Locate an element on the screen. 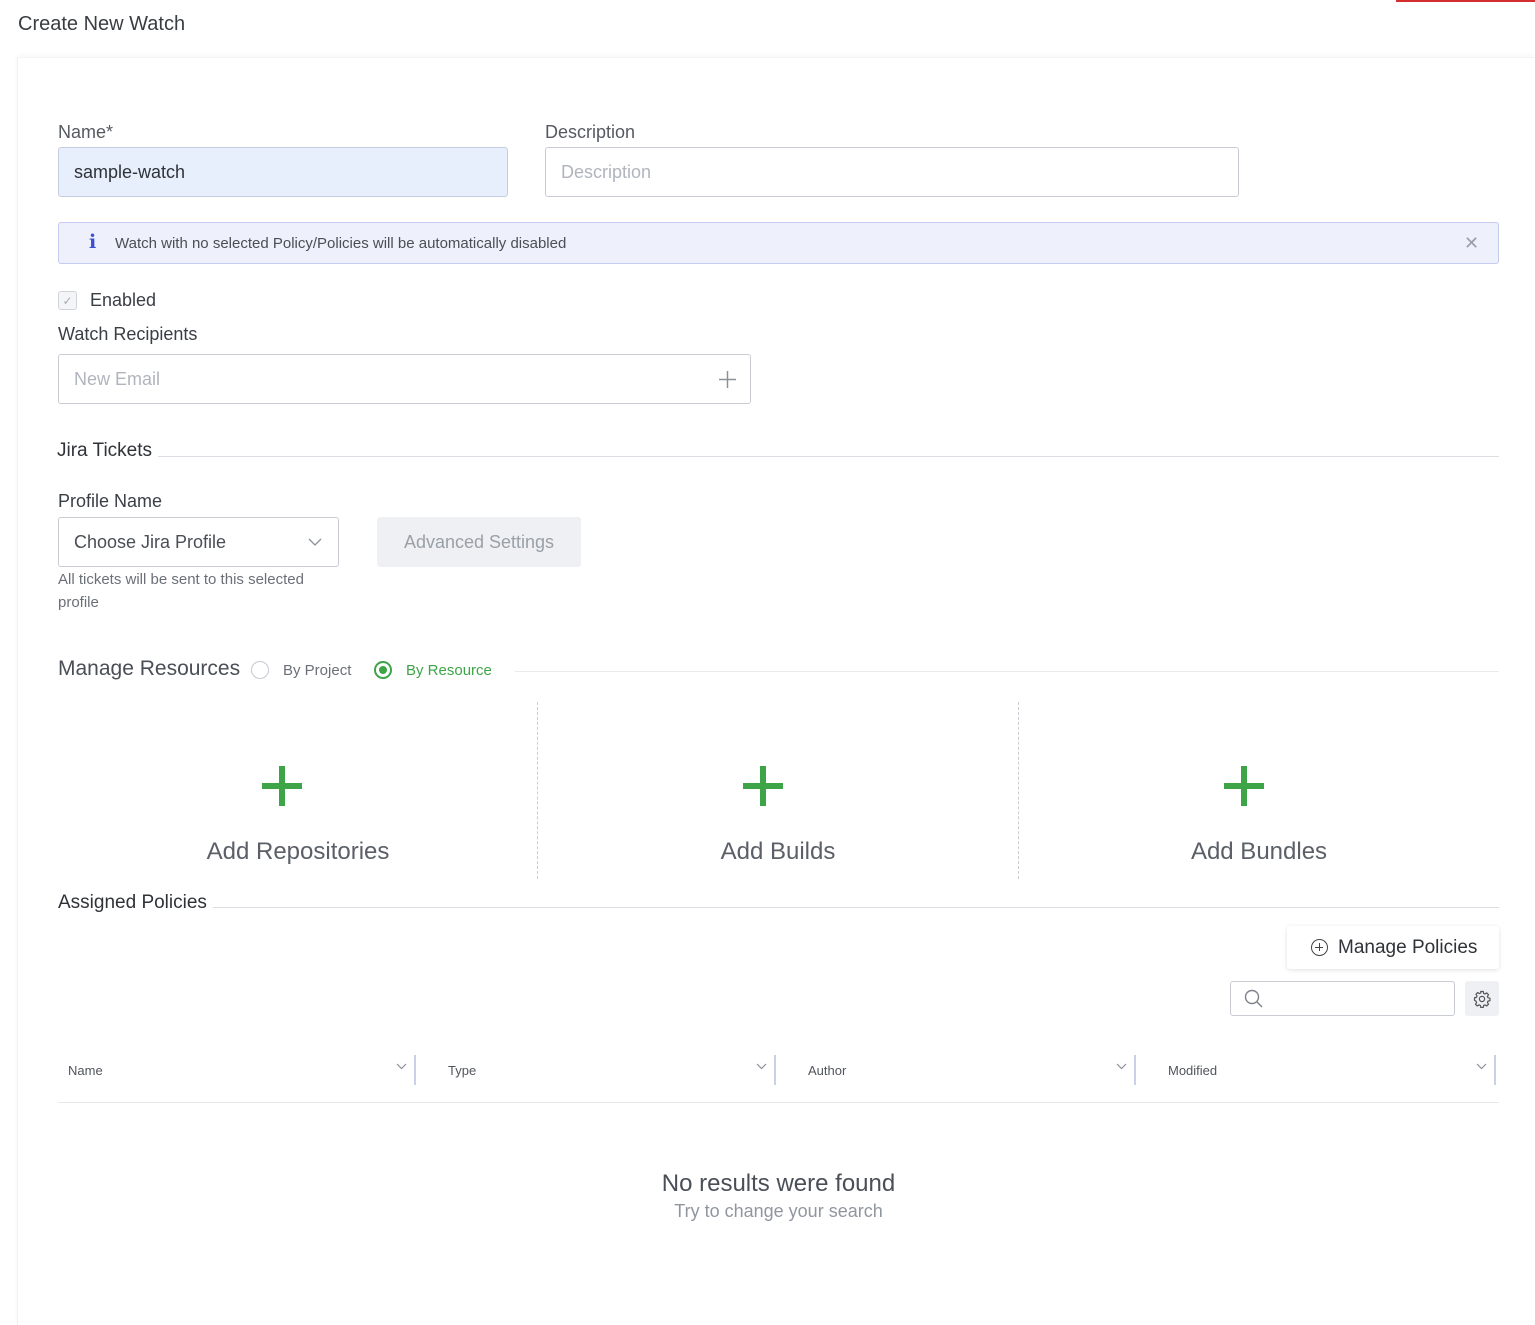 The image size is (1535, 1325). enabled-label: Enabled is located at coordinates (123, 300).